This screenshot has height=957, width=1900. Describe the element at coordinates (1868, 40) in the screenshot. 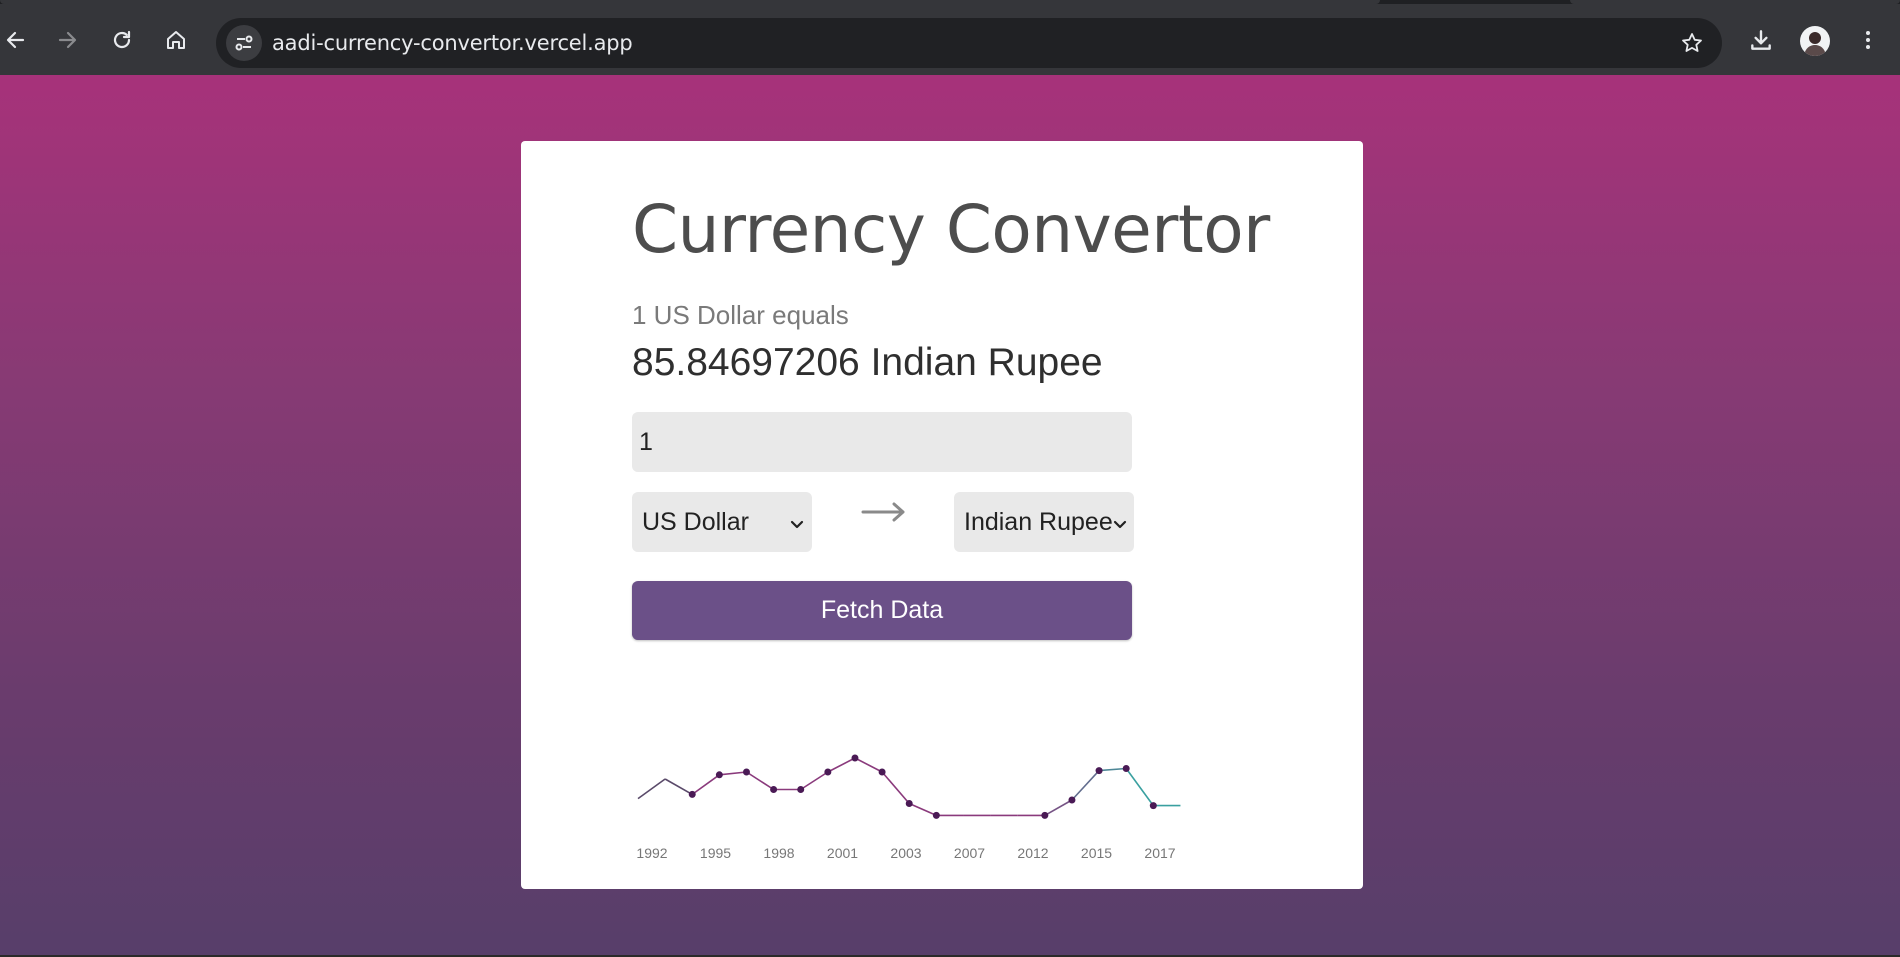

I see `menu-dots-icon` at that location.